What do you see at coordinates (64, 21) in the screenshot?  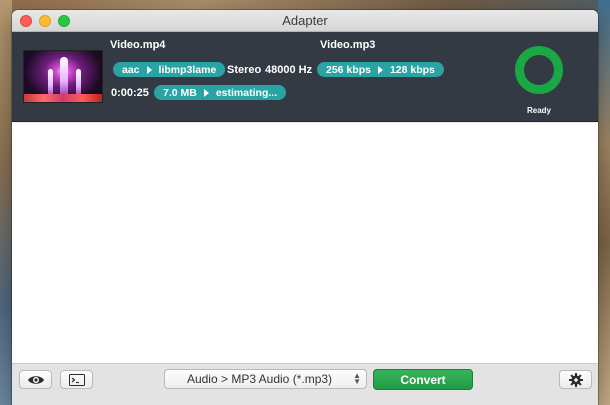 I see `maximize-window-button` at bounding box center [64, 21].